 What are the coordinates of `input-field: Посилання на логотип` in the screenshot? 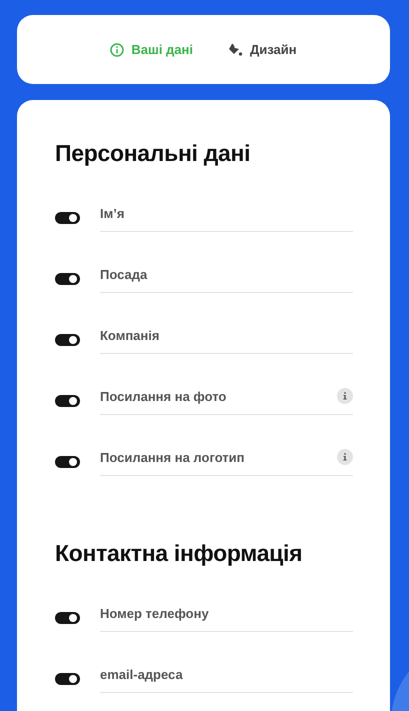 It's located at (218, 457).